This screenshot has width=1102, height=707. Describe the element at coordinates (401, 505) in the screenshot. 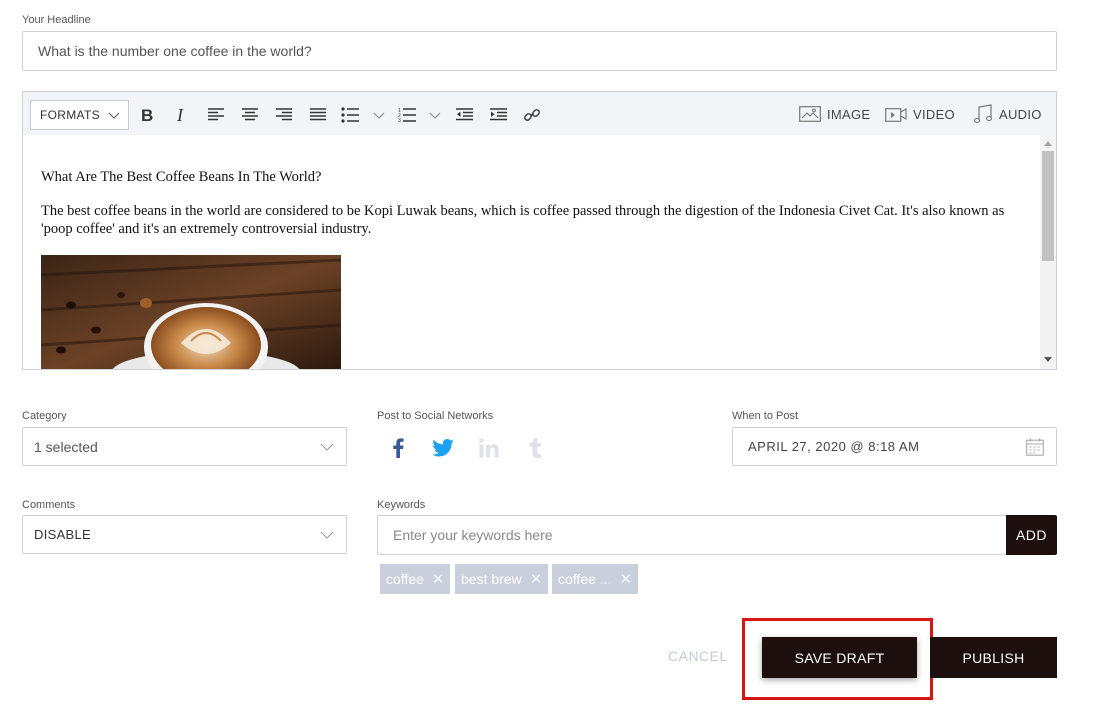

I see `keywords-label: Keywords` at that location.